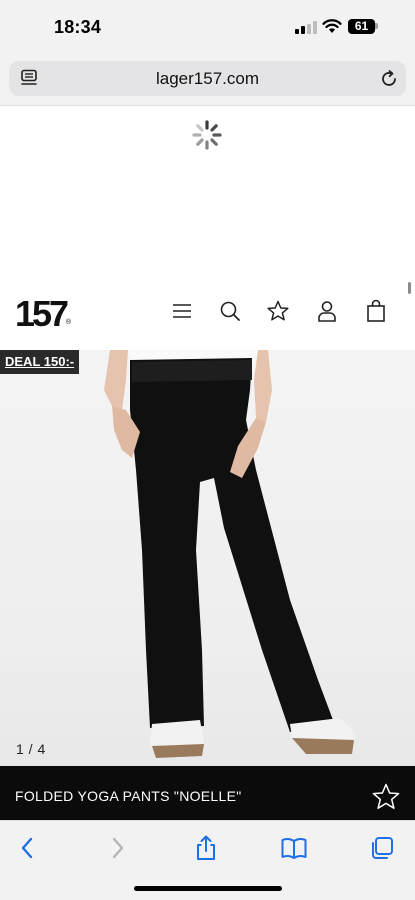  What do you see at coordinates (278, 311) in the screenshot?
I see `favorites-star-icon` at bounding box center [278, 311].